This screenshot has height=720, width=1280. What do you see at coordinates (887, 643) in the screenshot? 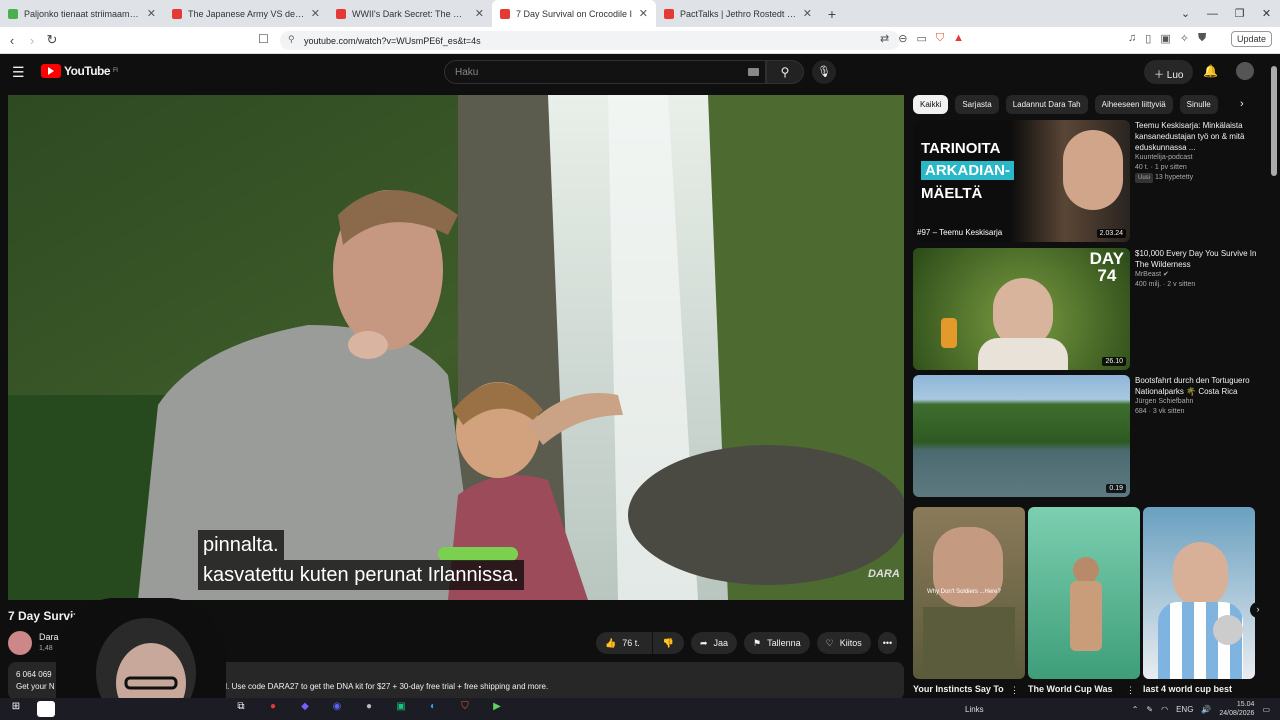
I see `more-actions-button: •••` at bounding box center [887, 643].